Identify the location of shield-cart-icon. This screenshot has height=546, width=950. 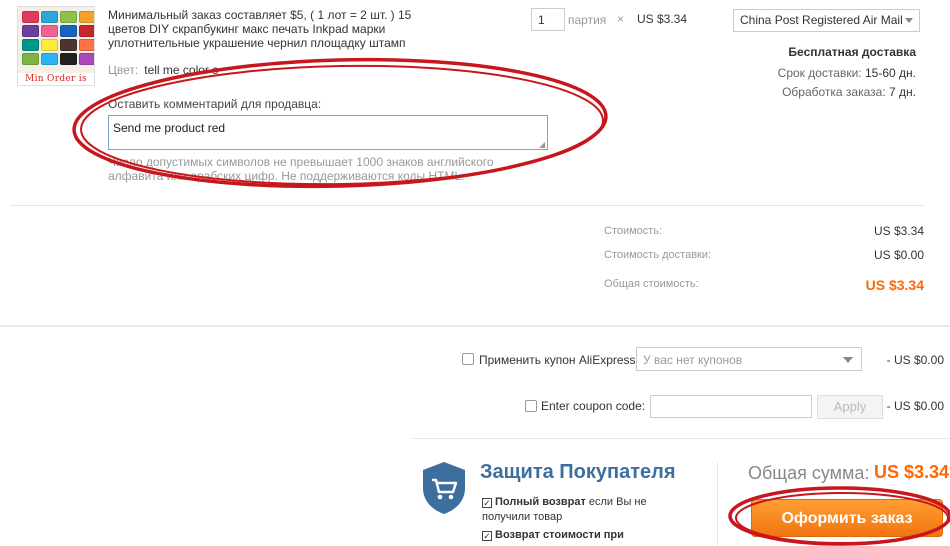
(444, 488).